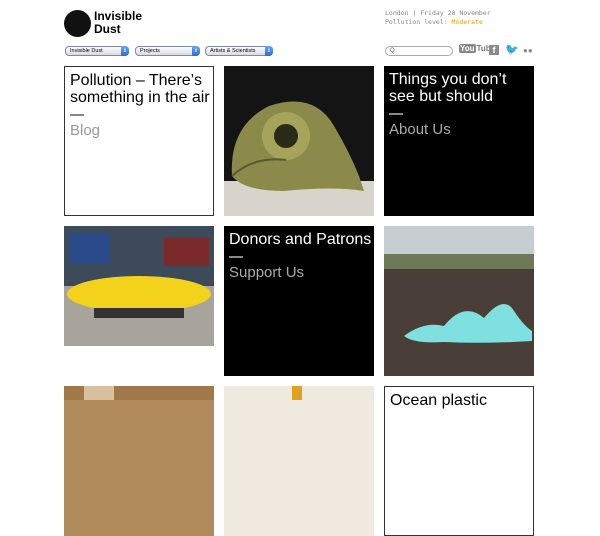 This screenshot has width=600, height=536. What do you see at coordinates (139, 393) in the screenshot?
I see `workshop-image` at bounding box center [139, 393].